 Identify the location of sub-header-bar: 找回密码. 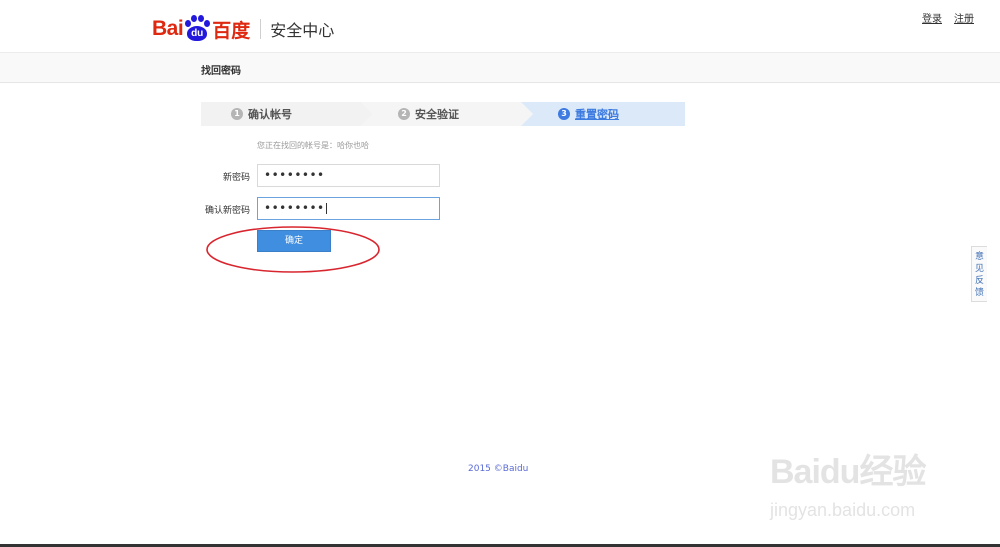
(500, 67).